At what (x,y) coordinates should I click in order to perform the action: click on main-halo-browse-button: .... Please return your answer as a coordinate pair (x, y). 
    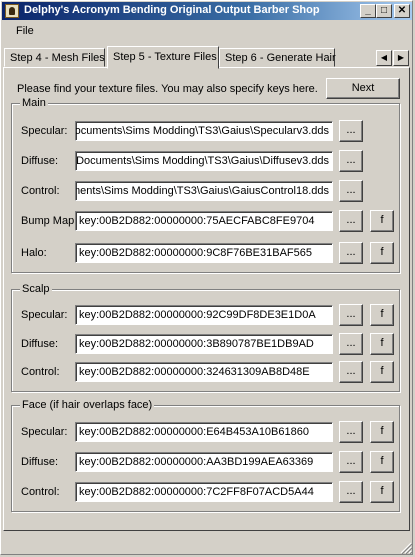
    Looking at the image, I should click on (351, 253).